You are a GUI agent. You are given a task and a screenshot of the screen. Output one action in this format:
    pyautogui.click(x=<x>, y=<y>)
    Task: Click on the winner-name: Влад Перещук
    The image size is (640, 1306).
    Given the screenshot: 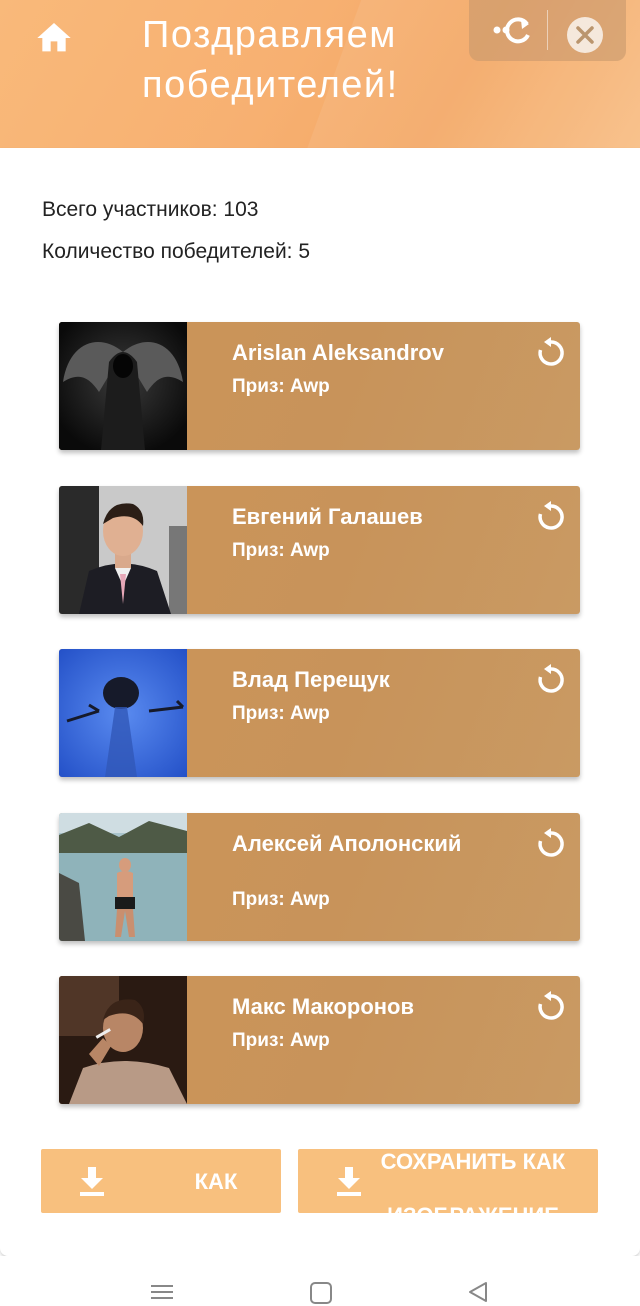 What is the action you would take?
    pyautogui.click(x=311, y=679)
    